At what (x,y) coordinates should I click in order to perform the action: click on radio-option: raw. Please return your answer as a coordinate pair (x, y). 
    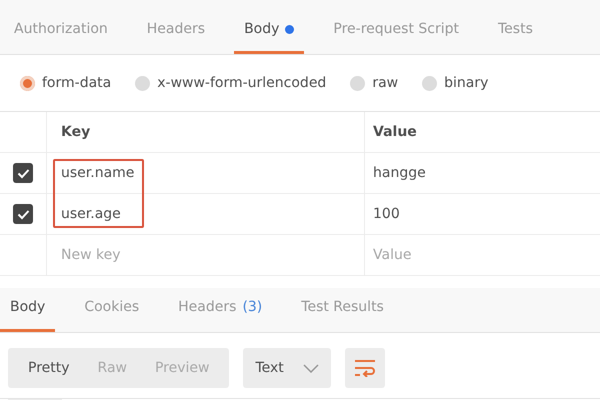
    Looking at the image, I should click on (374, 83).